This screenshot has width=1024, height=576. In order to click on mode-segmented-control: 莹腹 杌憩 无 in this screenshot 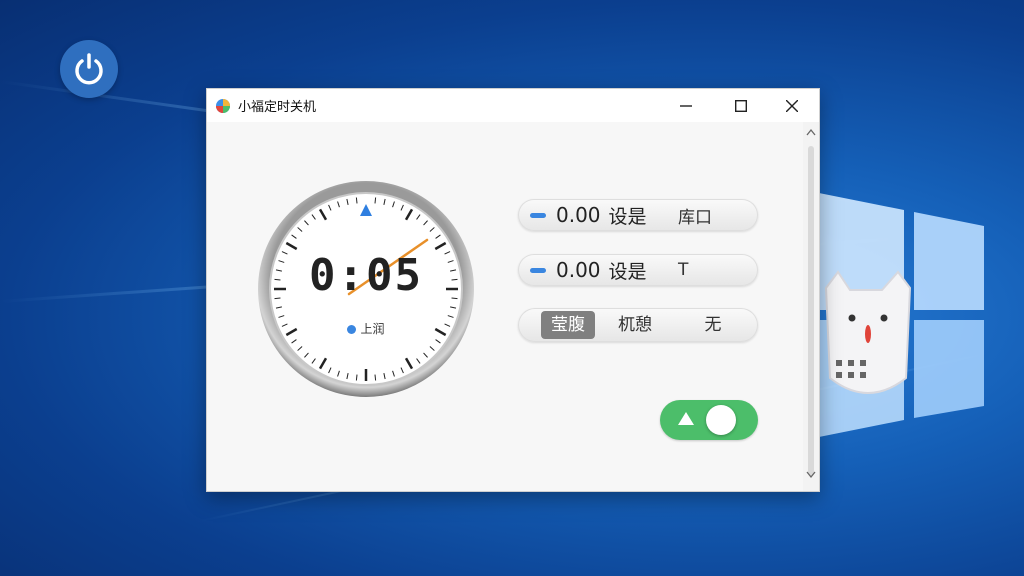, I will do `click(638, 325)`.